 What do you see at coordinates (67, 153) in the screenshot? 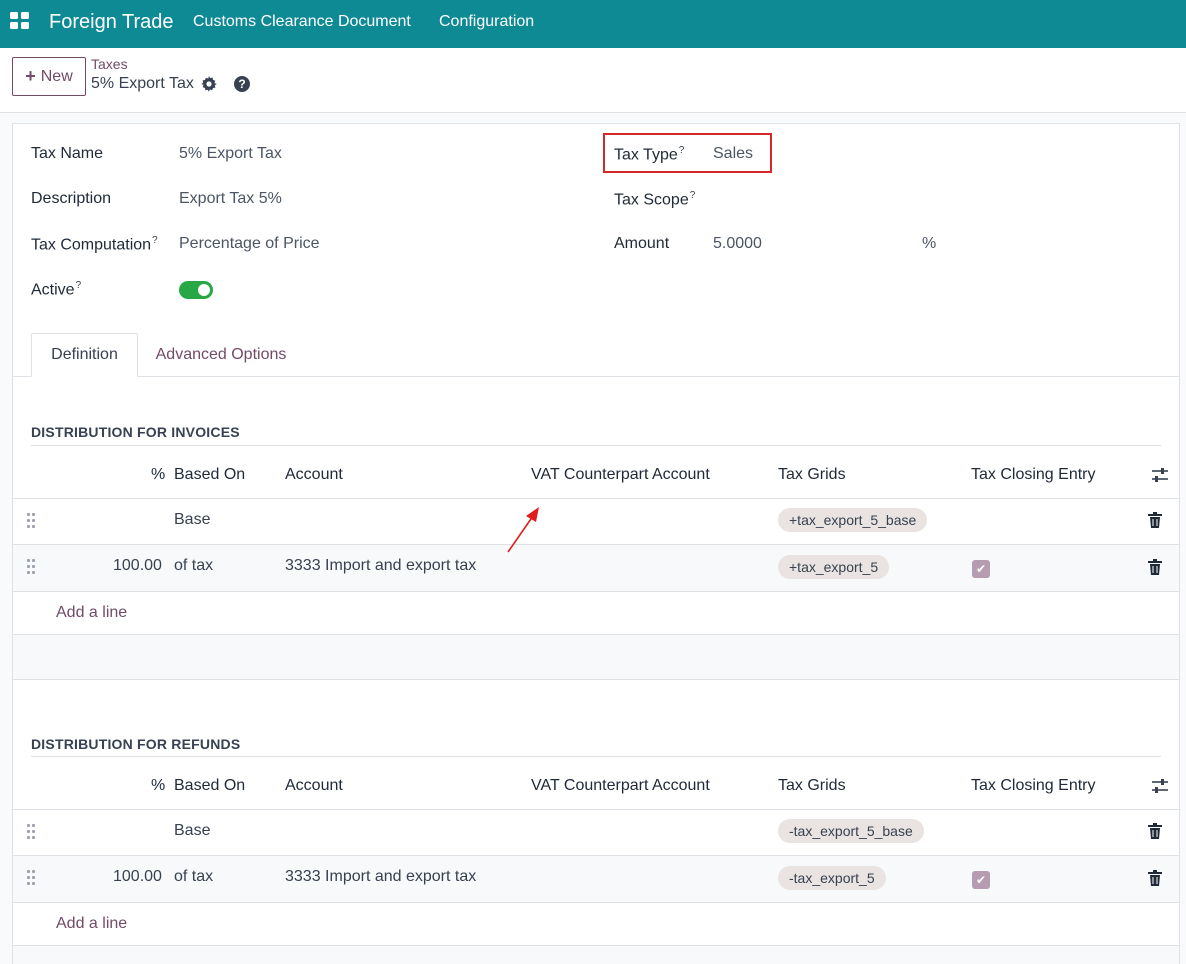
I see `tax-name-label: Tax Name` at bounding box center [67, 153].